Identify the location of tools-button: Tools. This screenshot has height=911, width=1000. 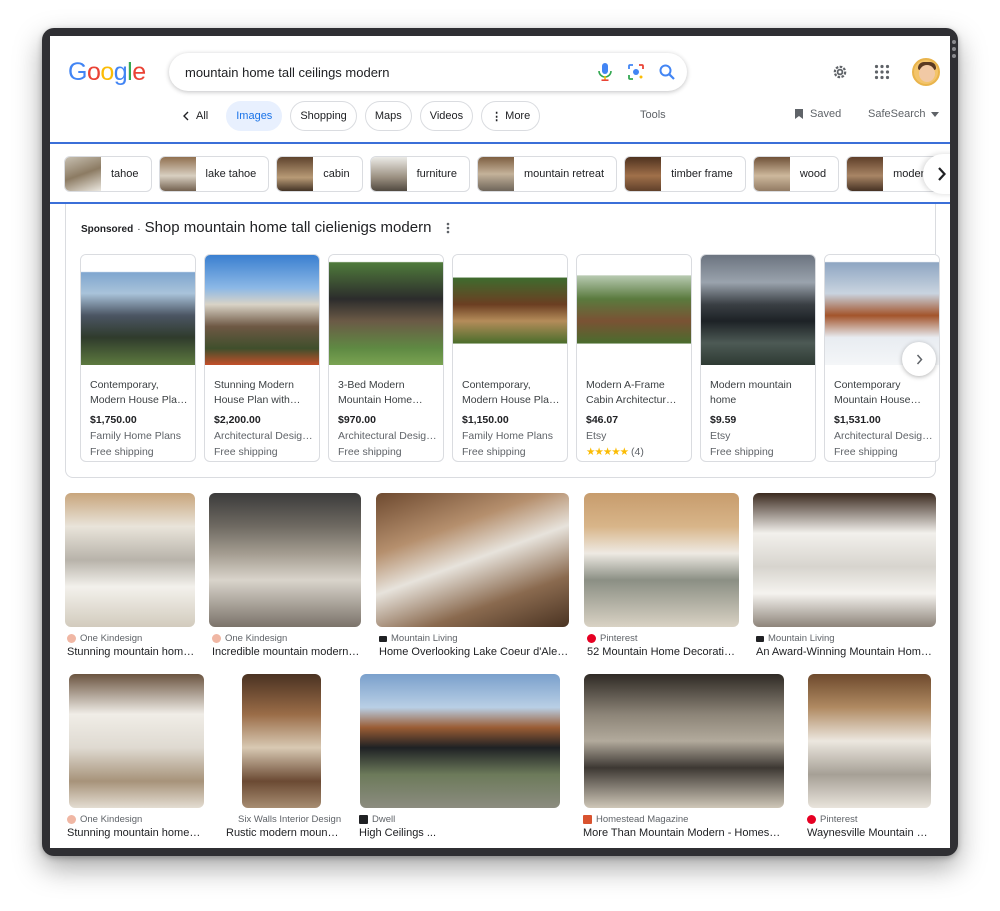
(653, 115).